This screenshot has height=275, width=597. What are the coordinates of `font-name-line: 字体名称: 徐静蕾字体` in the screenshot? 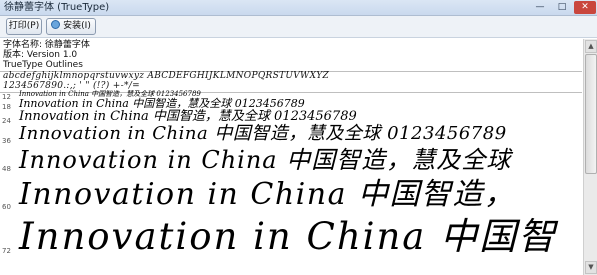 It's located at (46, 45).